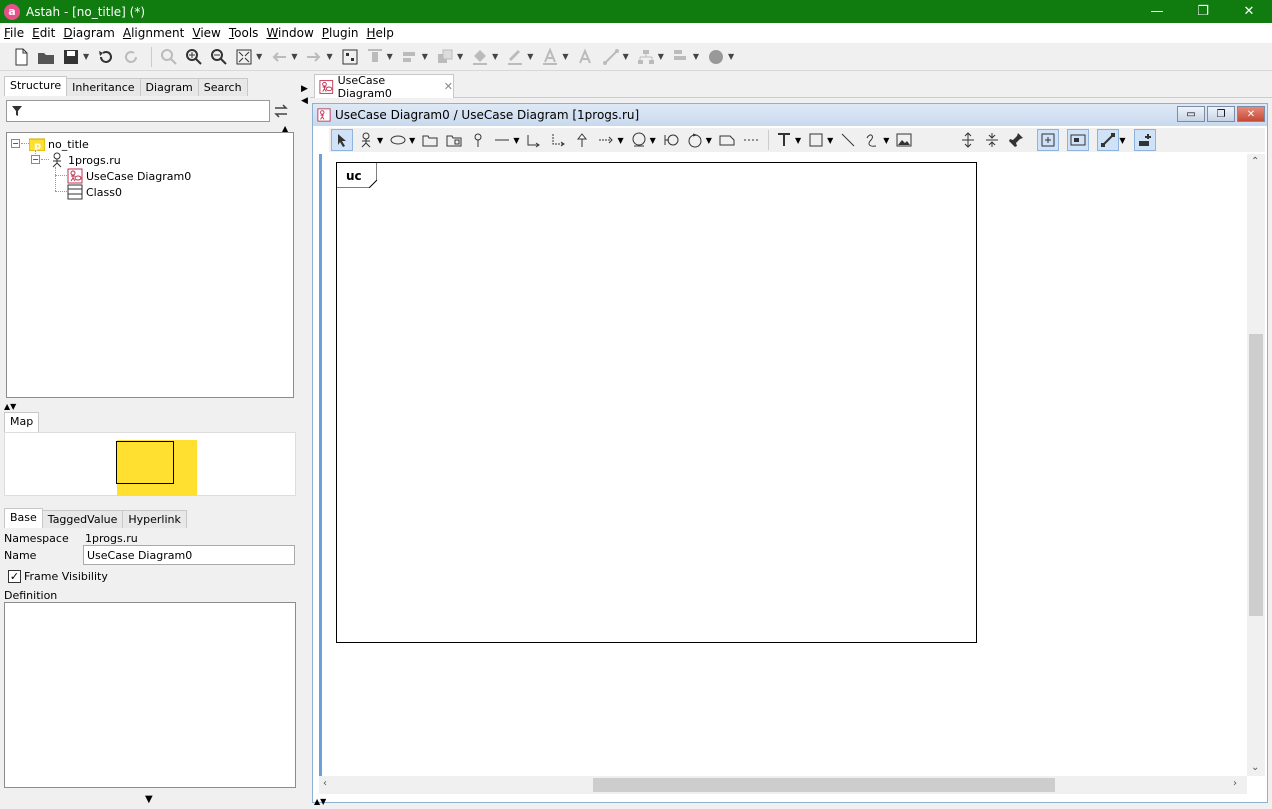  What do you see at coordinates (82, 519) in the screenshot?
I see `tab-taggedvalue: TaggedValue` at bounding box center [82, 519].